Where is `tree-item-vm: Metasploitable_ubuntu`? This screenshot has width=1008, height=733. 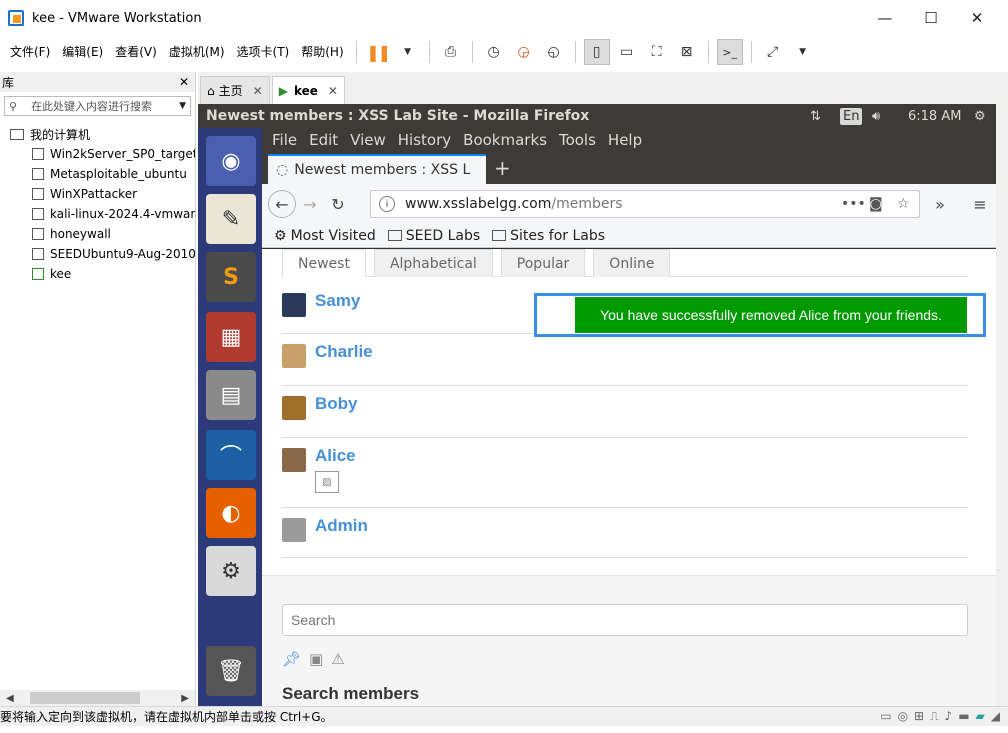 tree-item-vm: Metasploitable_ubuntu is located at coordinates (97, 174).